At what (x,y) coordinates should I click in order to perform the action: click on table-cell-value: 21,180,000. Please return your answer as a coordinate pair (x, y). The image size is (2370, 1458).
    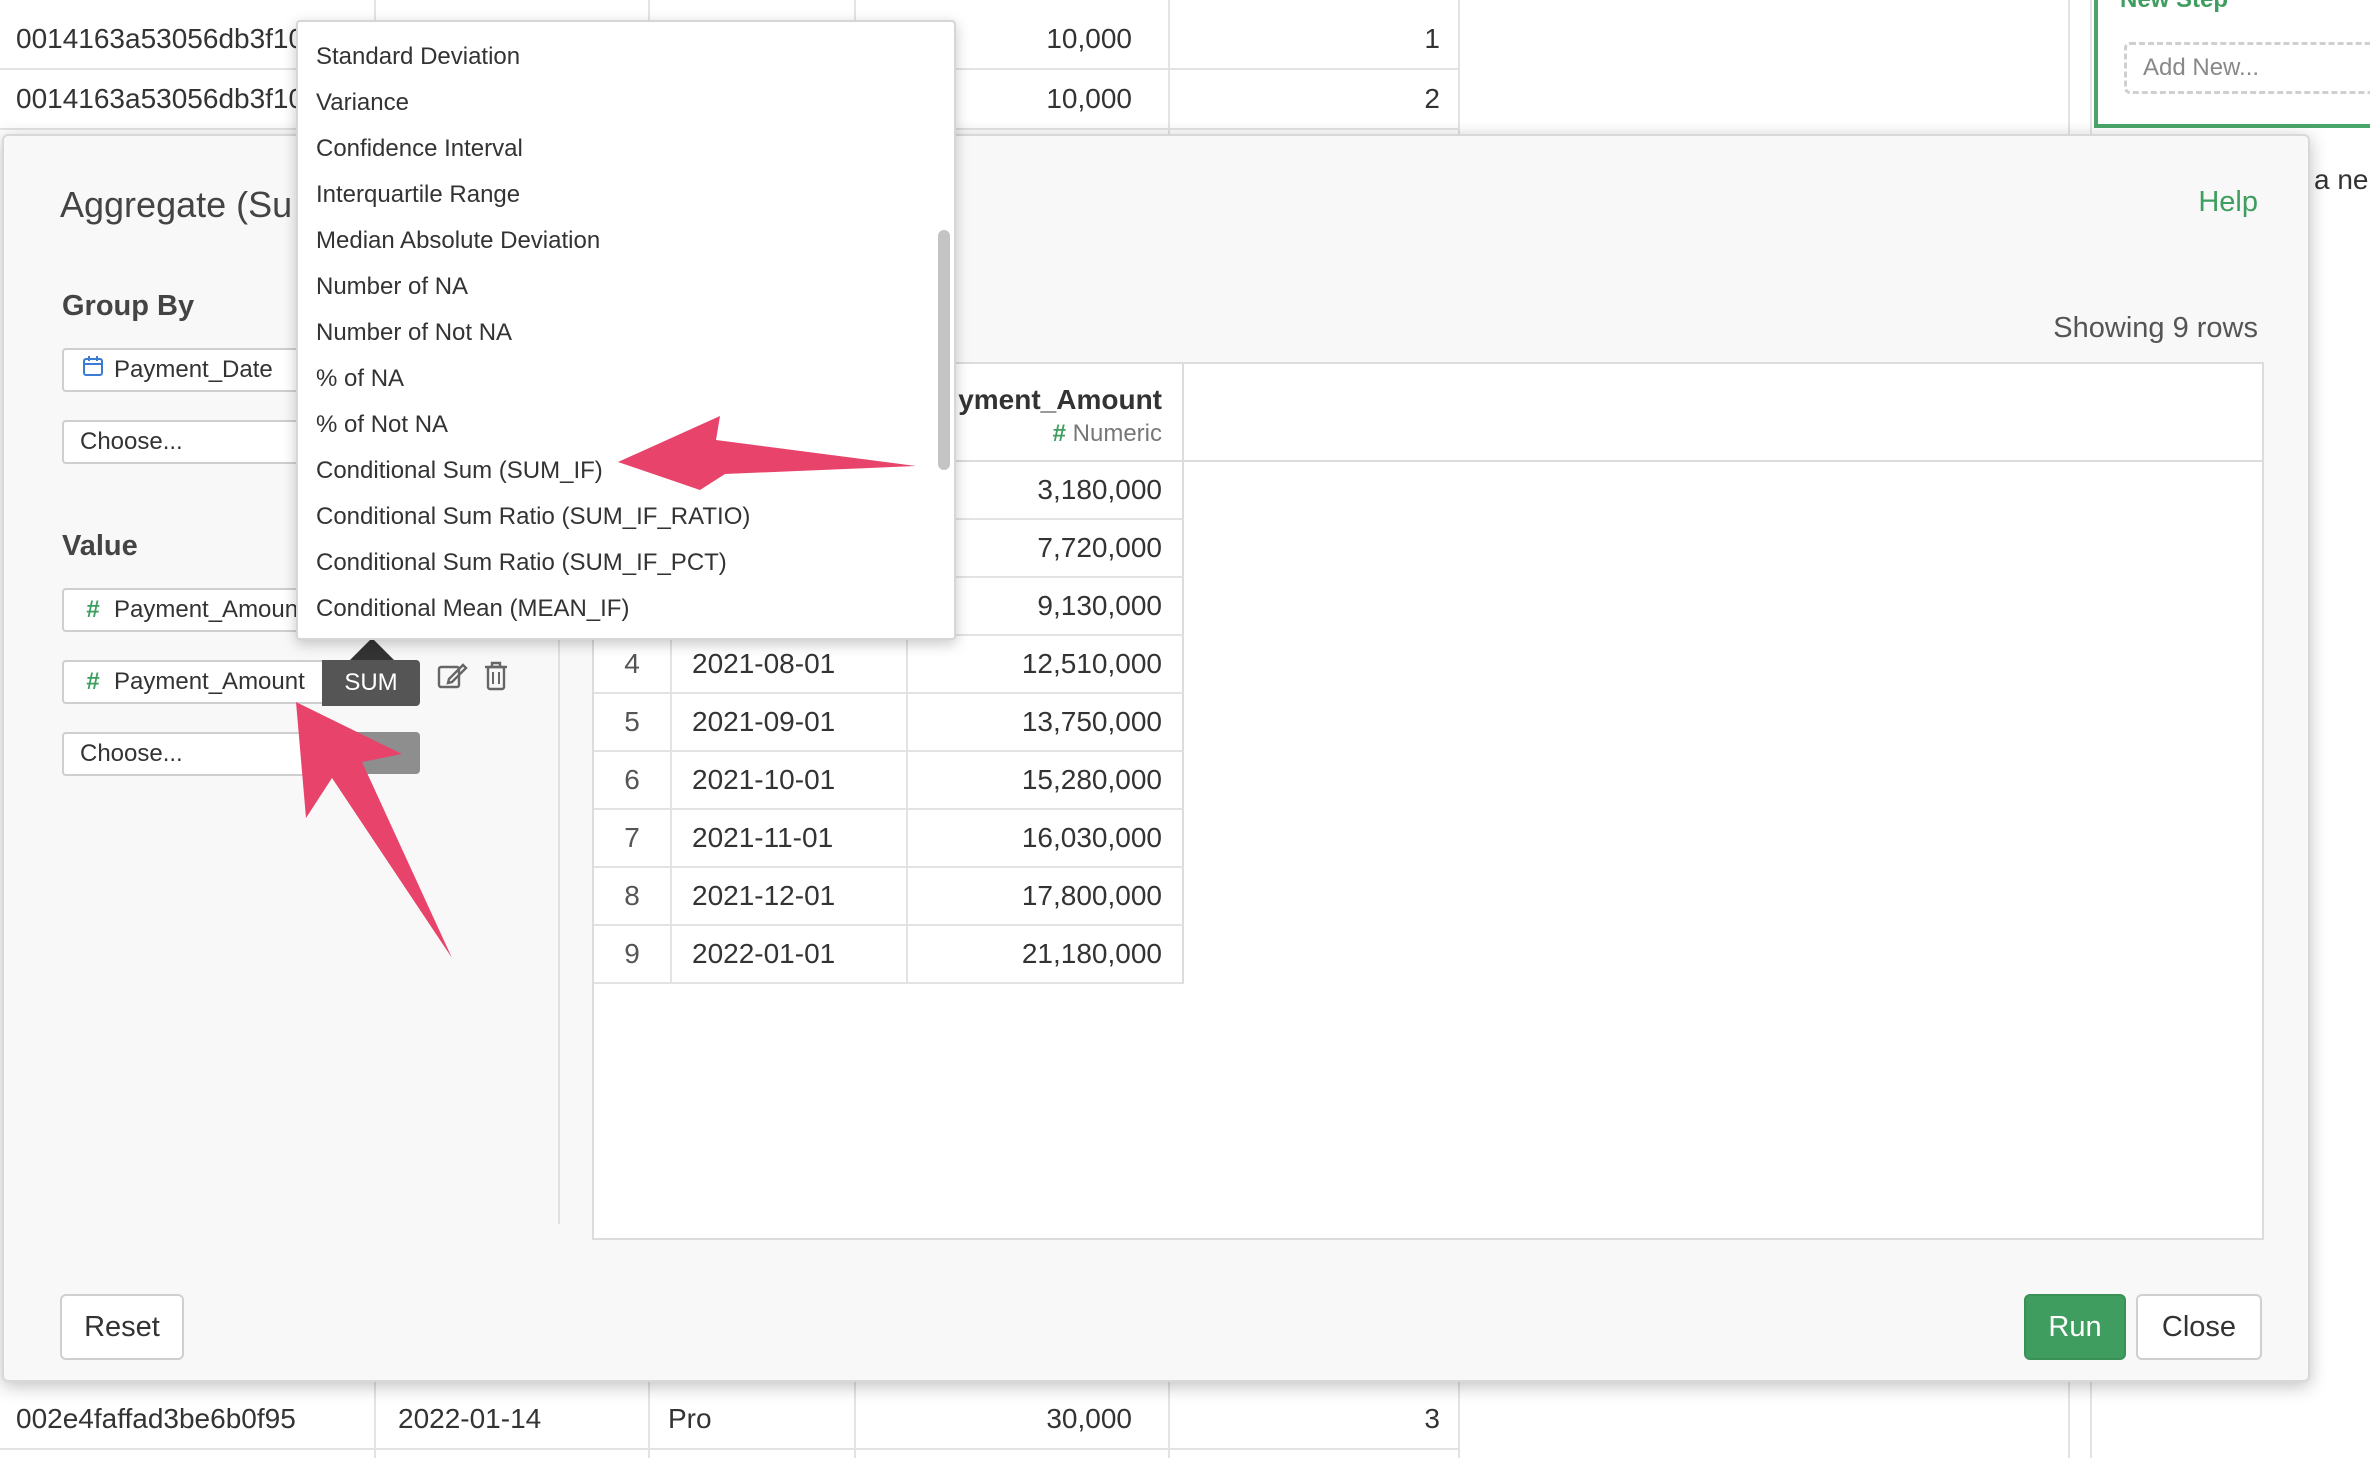
    Looking at the image, I should click on (1091, 953).